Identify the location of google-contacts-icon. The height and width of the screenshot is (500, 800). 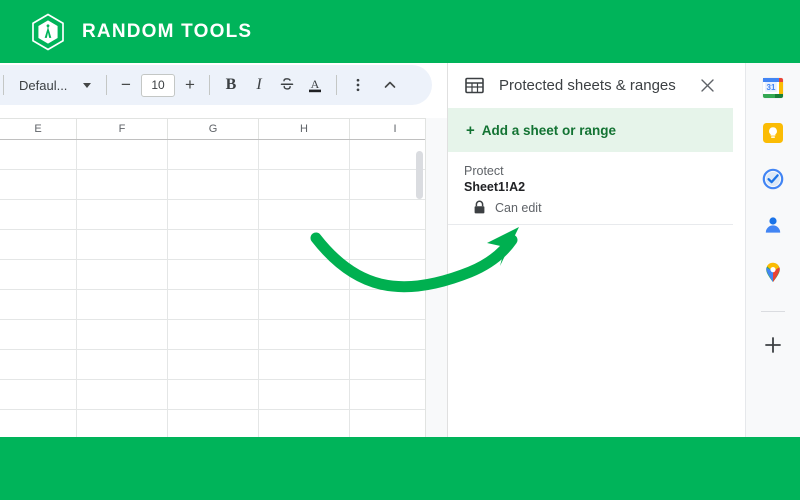
(773, 225).